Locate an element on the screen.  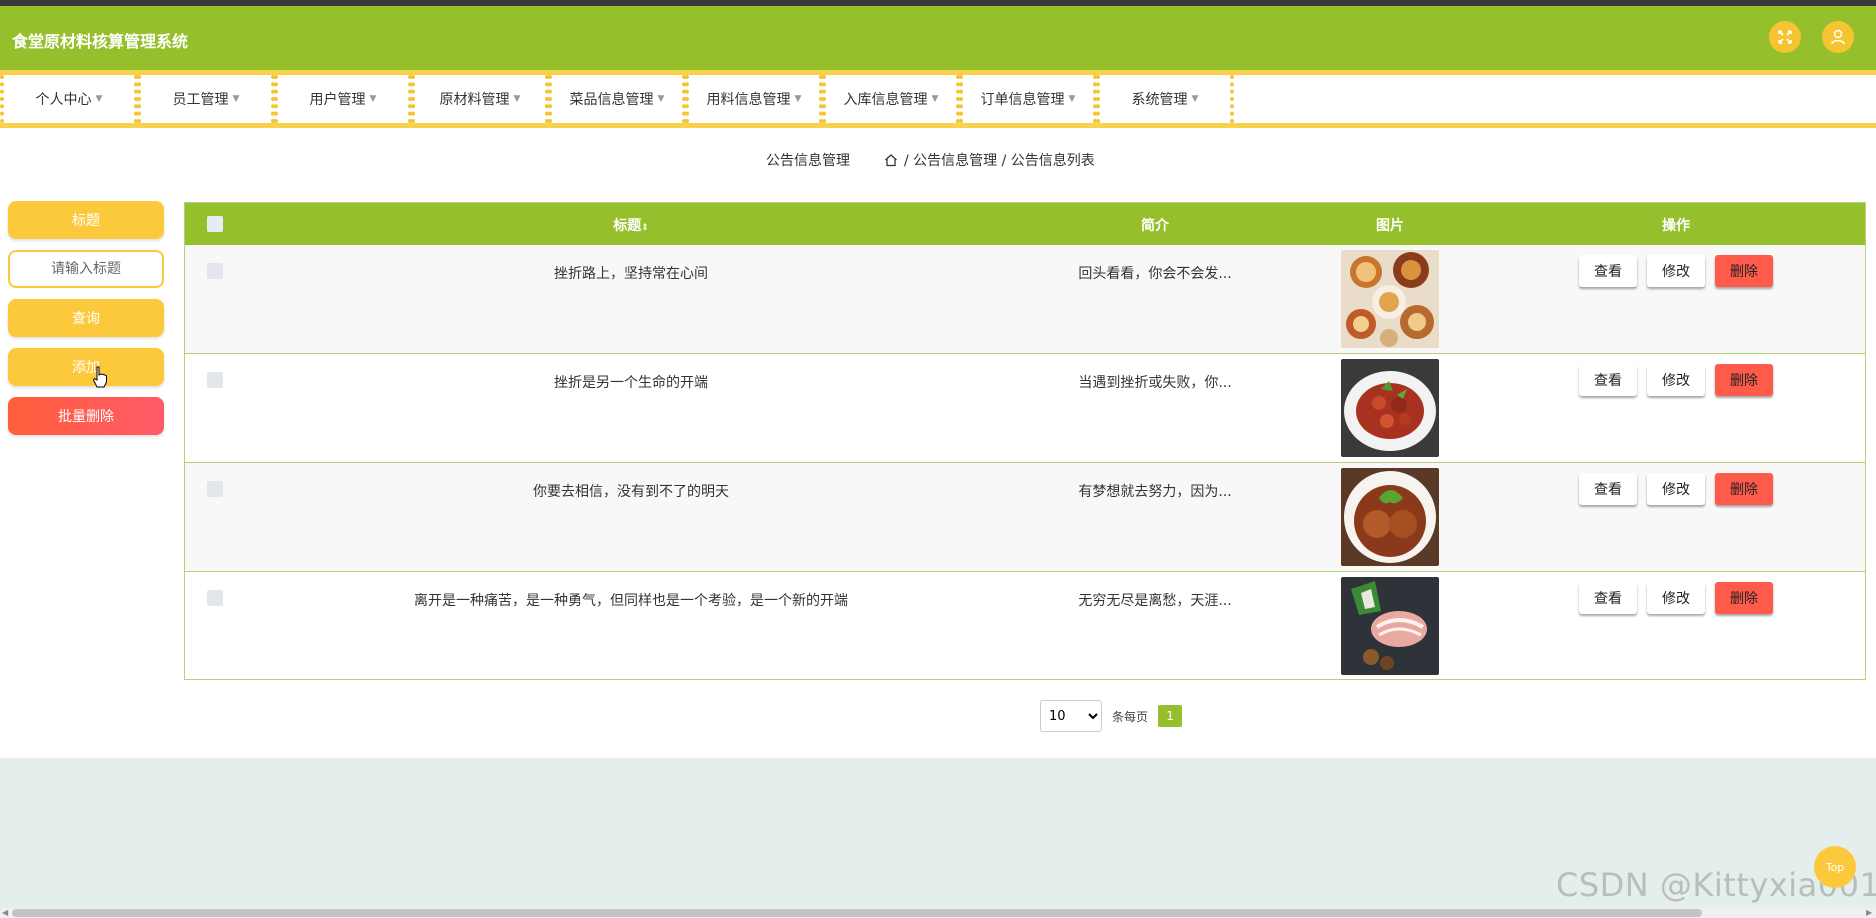
table-row: 挫折是另一个生命的开端 当遇到挫折或失败，你... 查看 修改 删除 is located at coordinates (1025, 408).